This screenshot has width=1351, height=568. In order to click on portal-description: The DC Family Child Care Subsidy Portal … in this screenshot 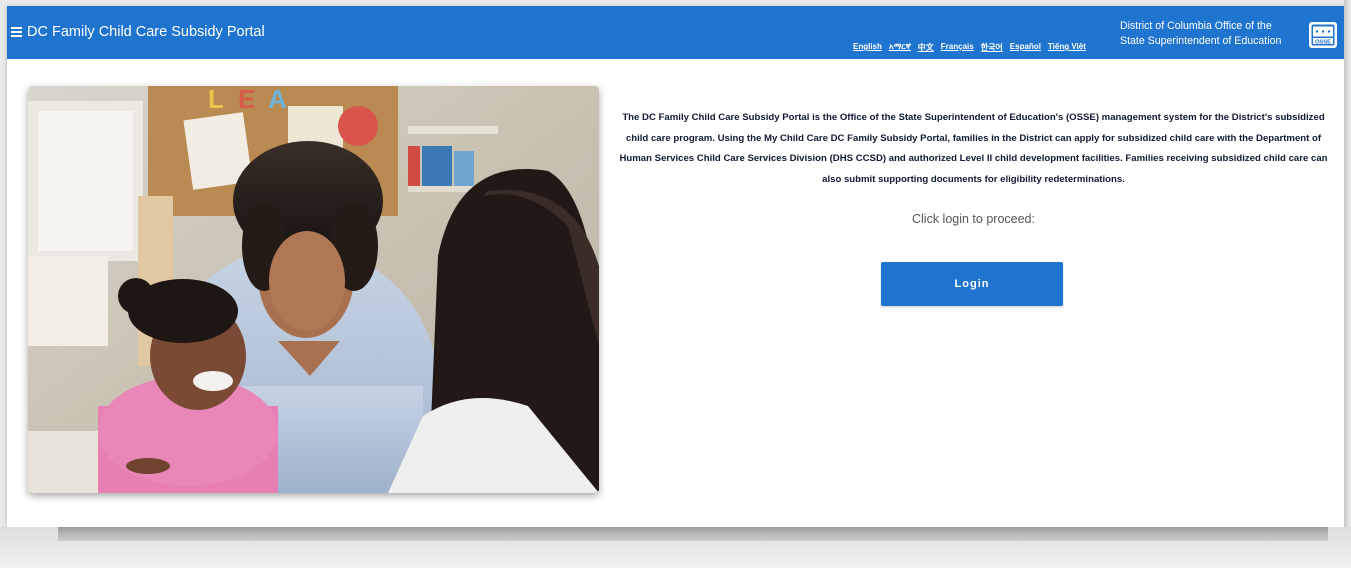, I will do `click(973, 148)`.